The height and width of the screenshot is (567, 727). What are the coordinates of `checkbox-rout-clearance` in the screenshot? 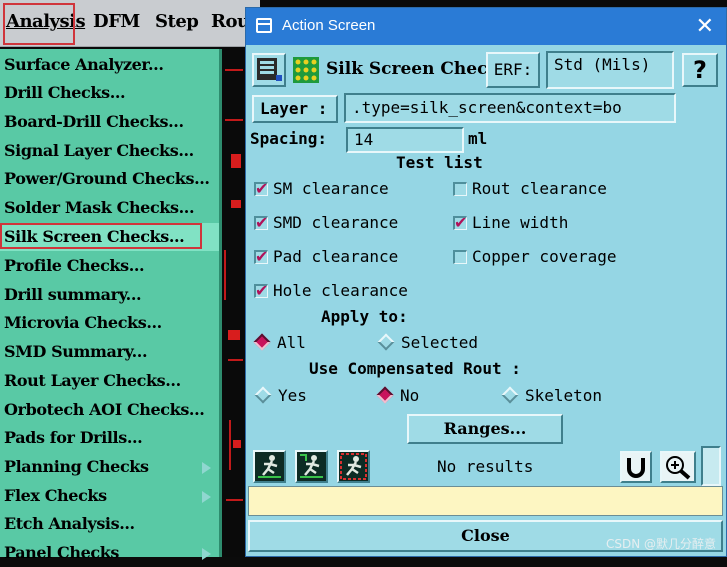 It's located at (460, 189).